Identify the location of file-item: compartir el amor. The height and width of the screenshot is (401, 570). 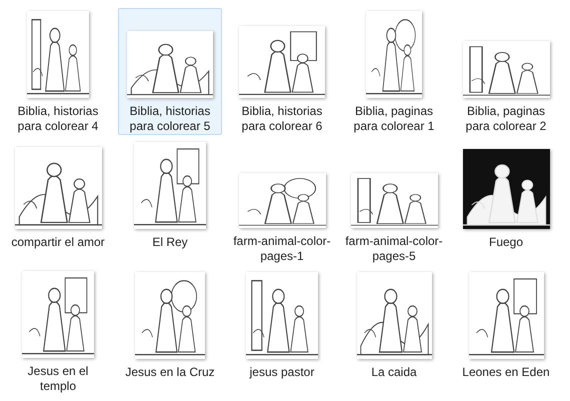
(58, 201).